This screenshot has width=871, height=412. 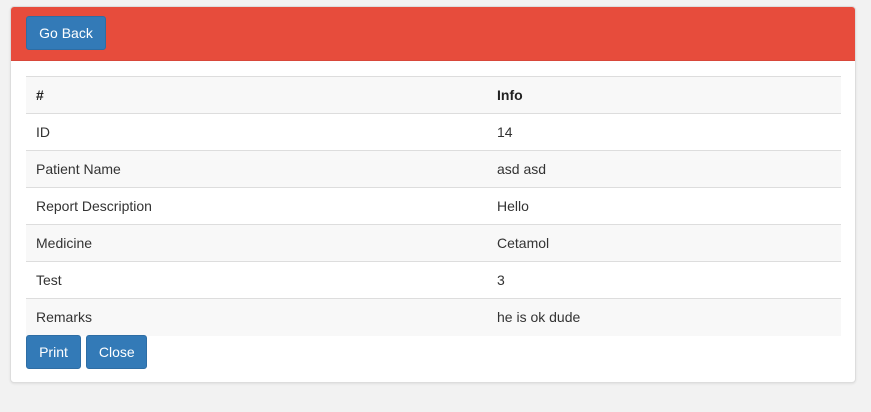 What do you see at coordinates (116, 352) in the screenshot?
I see `close-button: Close` at bounding box center [116, 352].